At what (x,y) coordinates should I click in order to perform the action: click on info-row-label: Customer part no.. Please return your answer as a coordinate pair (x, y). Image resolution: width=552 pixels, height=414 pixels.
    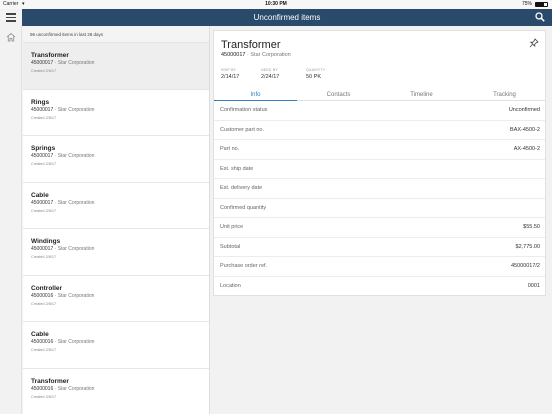
    Looking at the image, I should click on (242, 129).